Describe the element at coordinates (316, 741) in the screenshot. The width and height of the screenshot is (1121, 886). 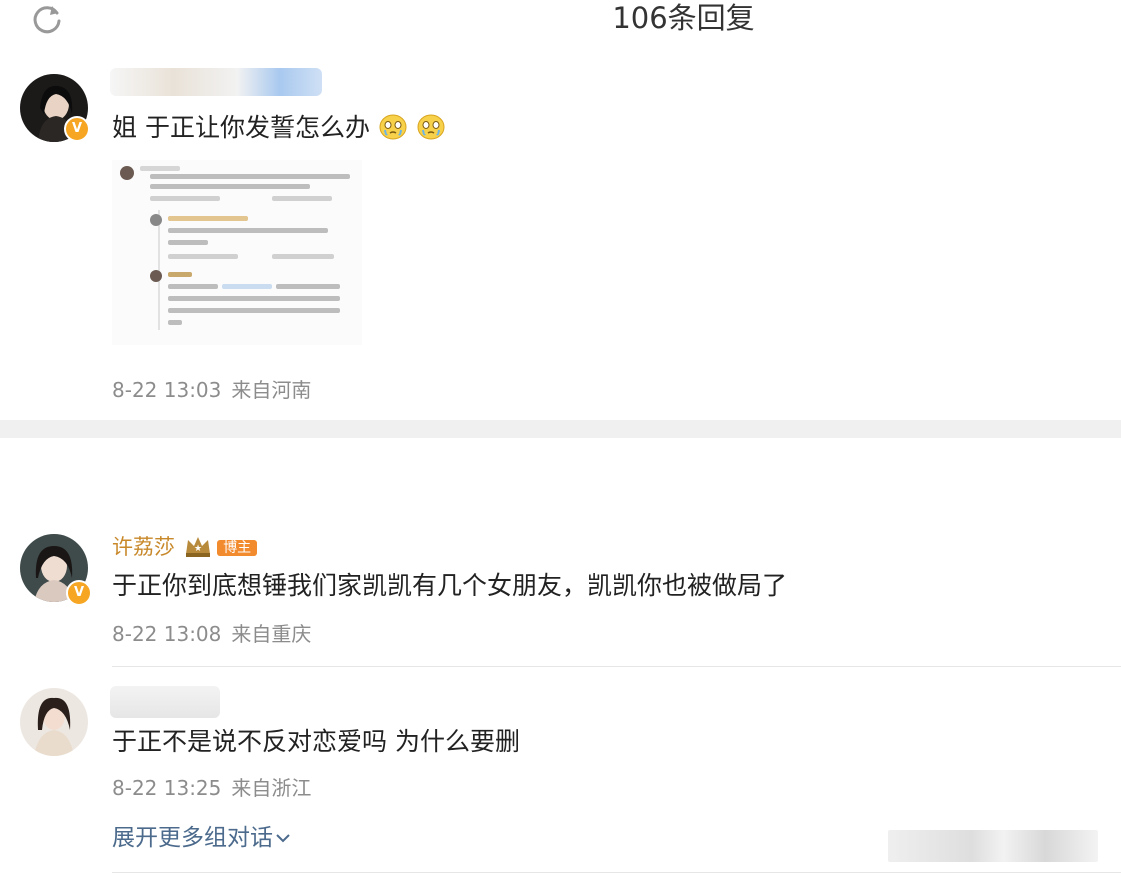
I see `comment-text: 于正不是说不反对恋爱吗 为什么要删` at that location.